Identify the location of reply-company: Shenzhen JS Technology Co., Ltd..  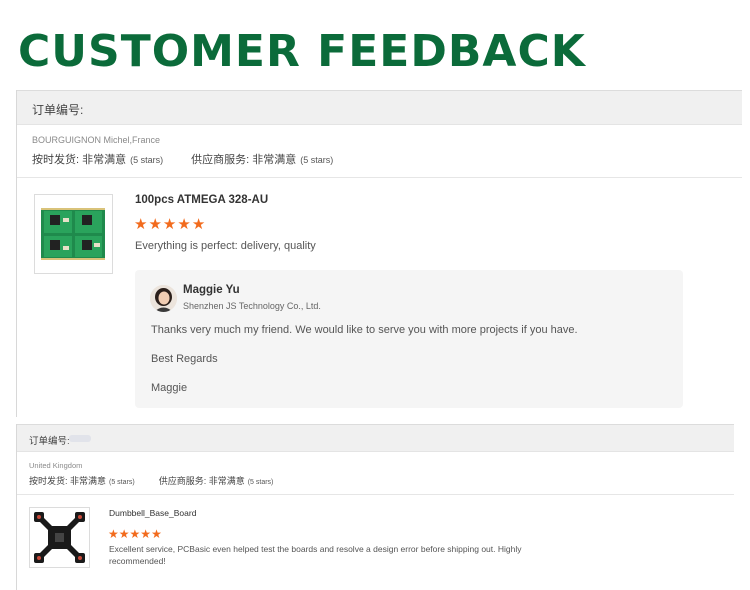
(252, 306).